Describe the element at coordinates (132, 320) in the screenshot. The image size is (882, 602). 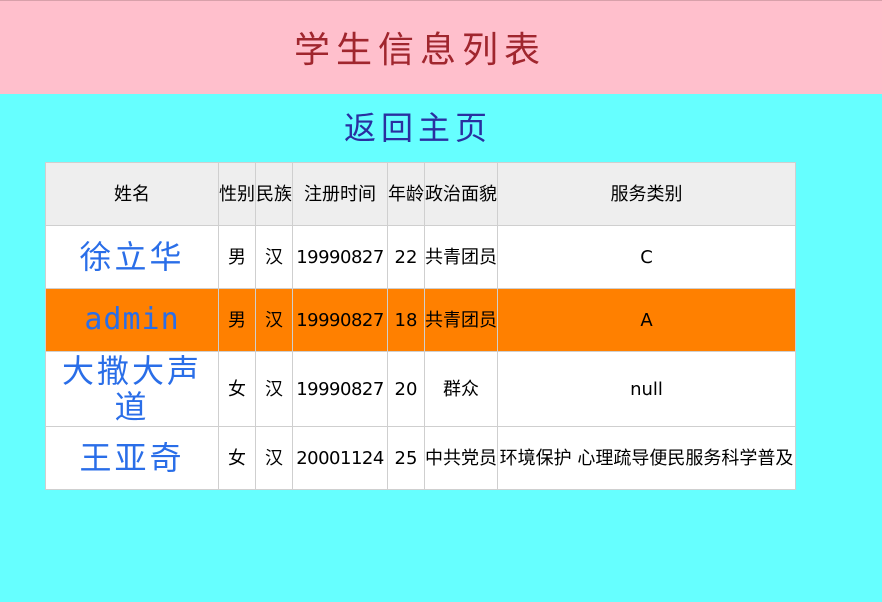
I see `student-name-cell: admin` at that location.